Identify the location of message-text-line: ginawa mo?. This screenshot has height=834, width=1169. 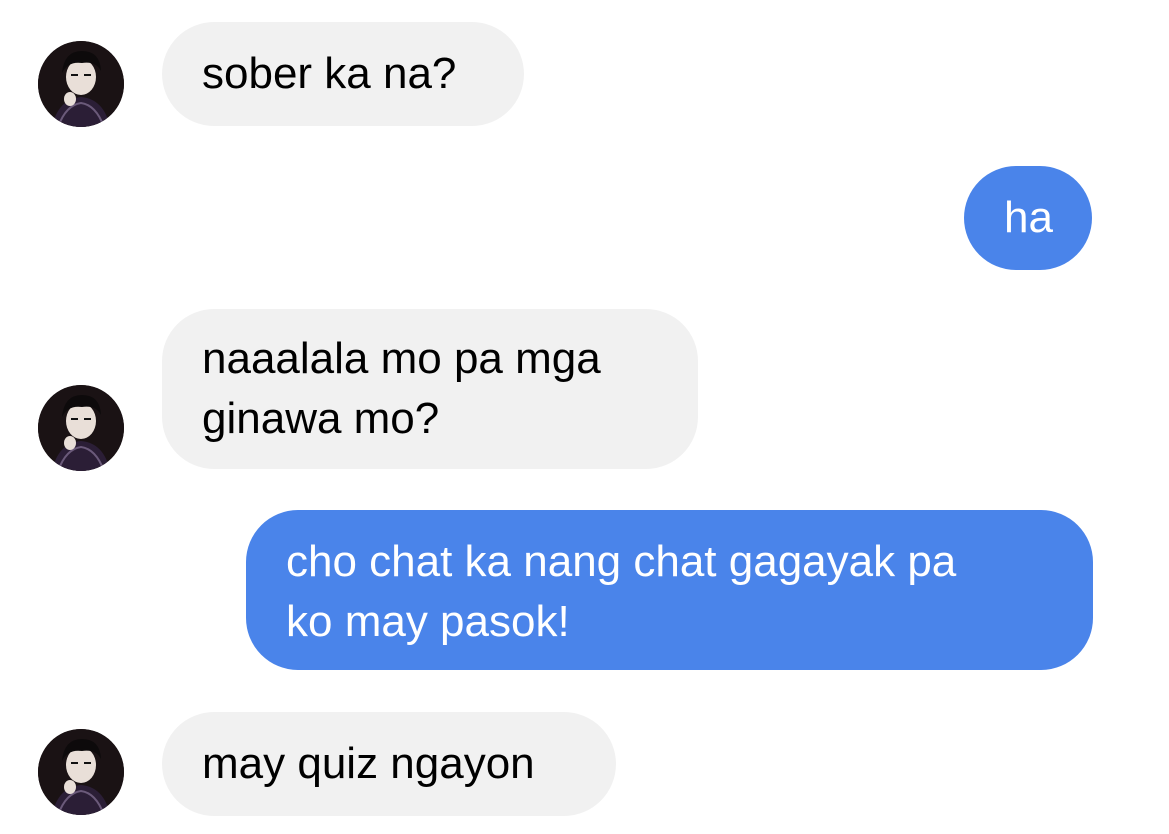
(321, 418).